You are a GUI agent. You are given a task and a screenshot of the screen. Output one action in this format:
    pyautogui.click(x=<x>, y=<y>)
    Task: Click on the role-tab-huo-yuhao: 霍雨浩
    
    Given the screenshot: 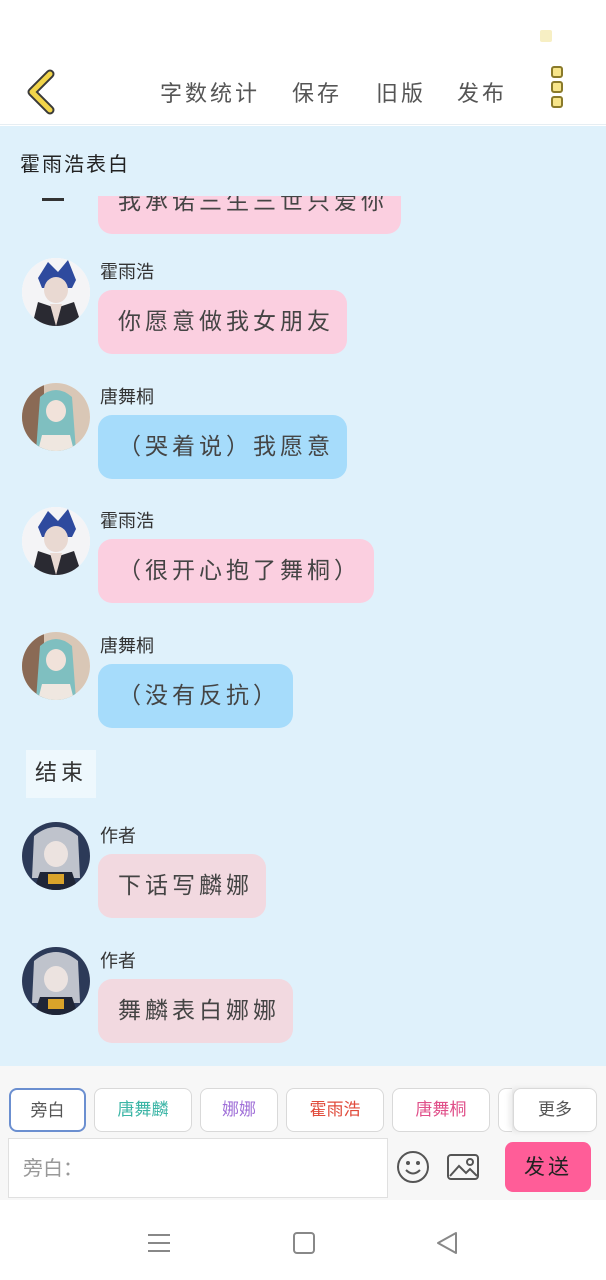 What is the action you would take?
    pyautogui.click(x=335, y=1110)
    